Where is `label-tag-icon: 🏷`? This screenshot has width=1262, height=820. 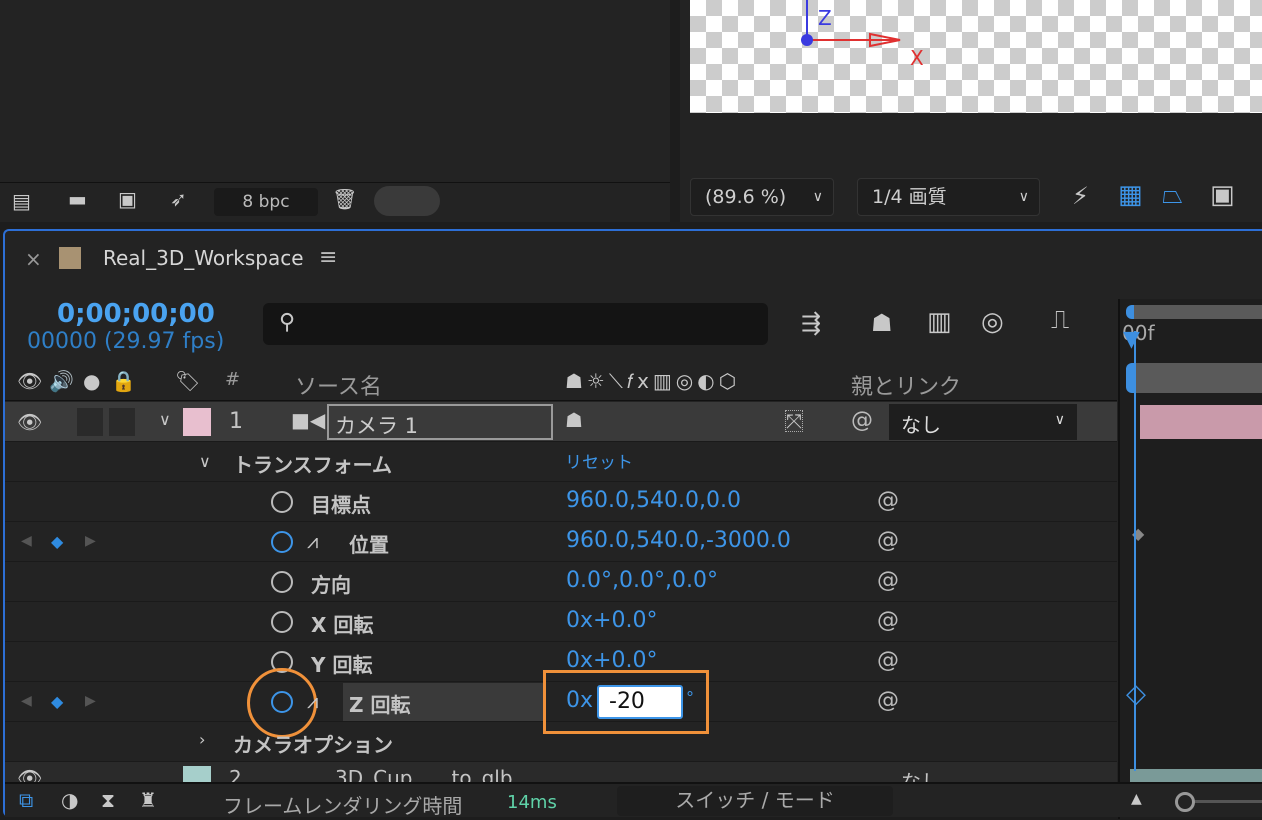
label-tag-icon: 🏷 is located at coordinates (187, 381).